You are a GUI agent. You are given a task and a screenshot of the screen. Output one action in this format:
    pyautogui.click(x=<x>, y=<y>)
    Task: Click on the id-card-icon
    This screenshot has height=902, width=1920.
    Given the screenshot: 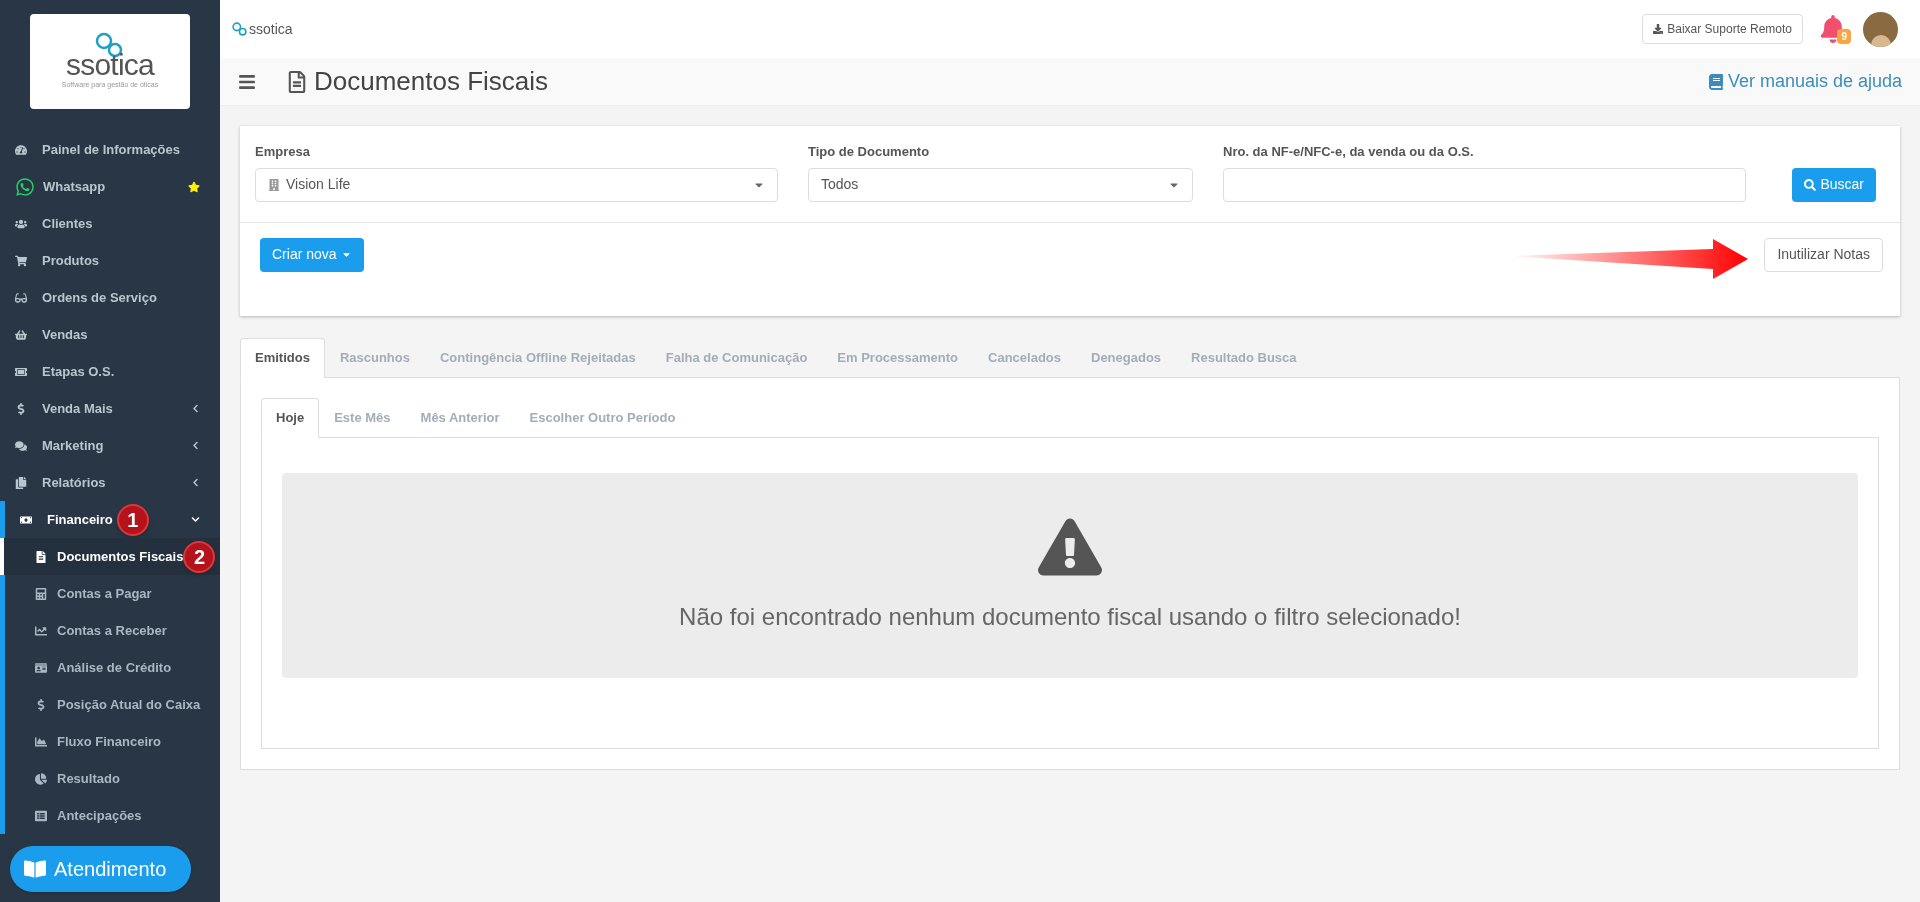 What is the action you would take?
    pyautogui.click(x=41, y=667)
    